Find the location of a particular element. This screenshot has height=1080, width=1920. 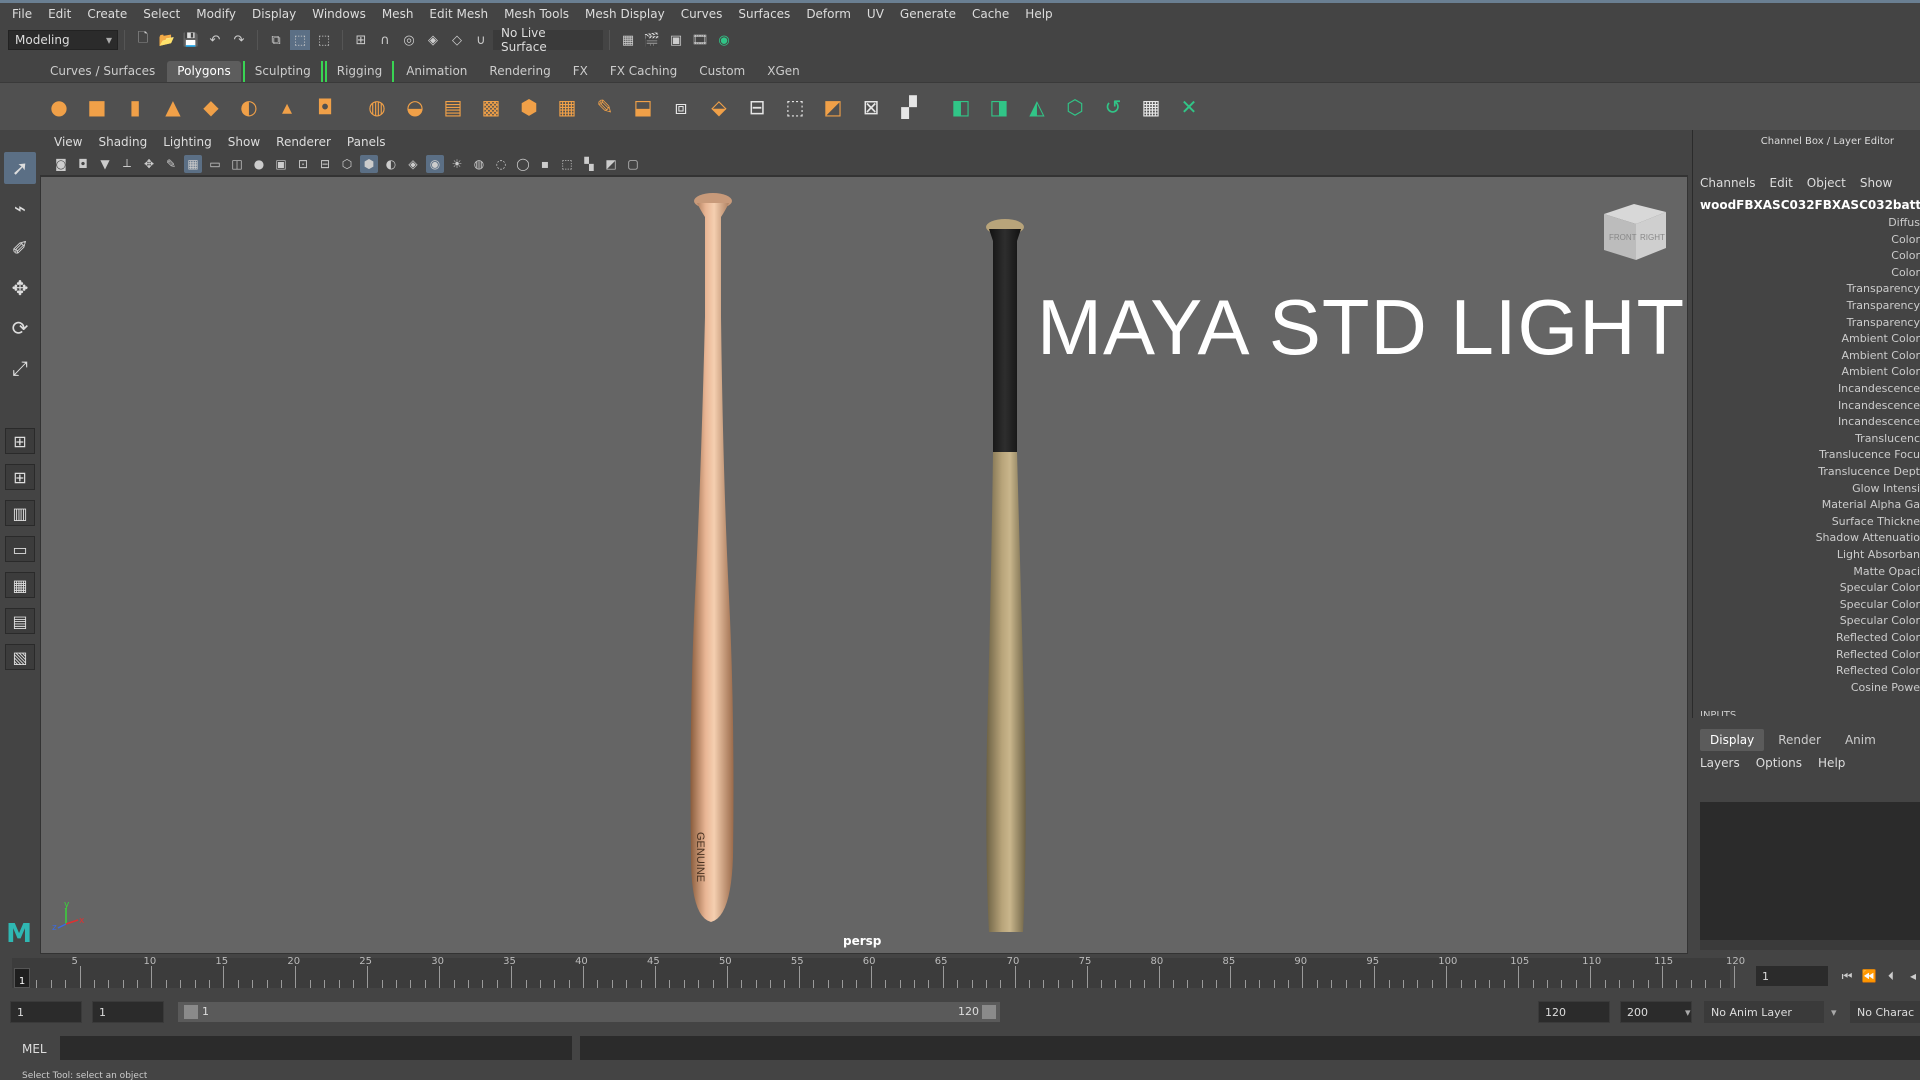

paint-select-tool-icon: ✐ is located at coordinates (20, 248).